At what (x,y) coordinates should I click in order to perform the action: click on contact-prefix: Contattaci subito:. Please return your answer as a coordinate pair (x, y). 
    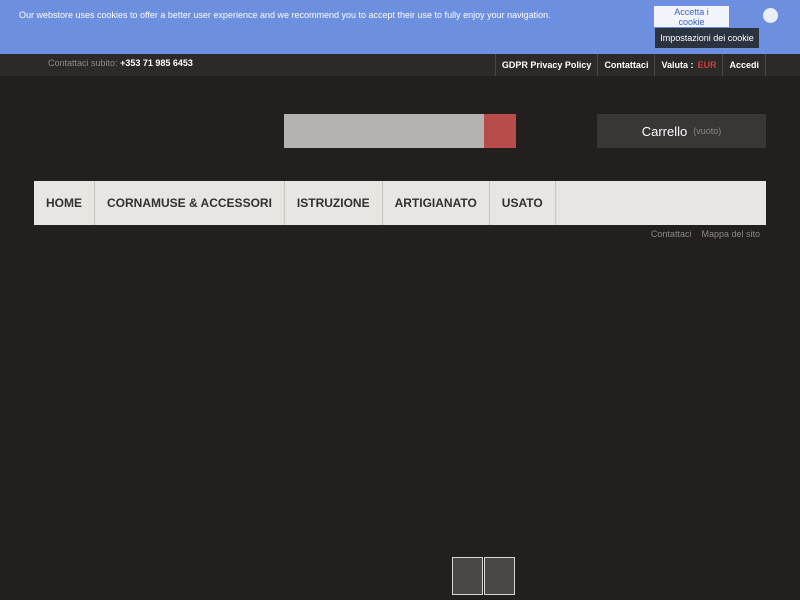
    Looking at the image, I should click on (83, 63).